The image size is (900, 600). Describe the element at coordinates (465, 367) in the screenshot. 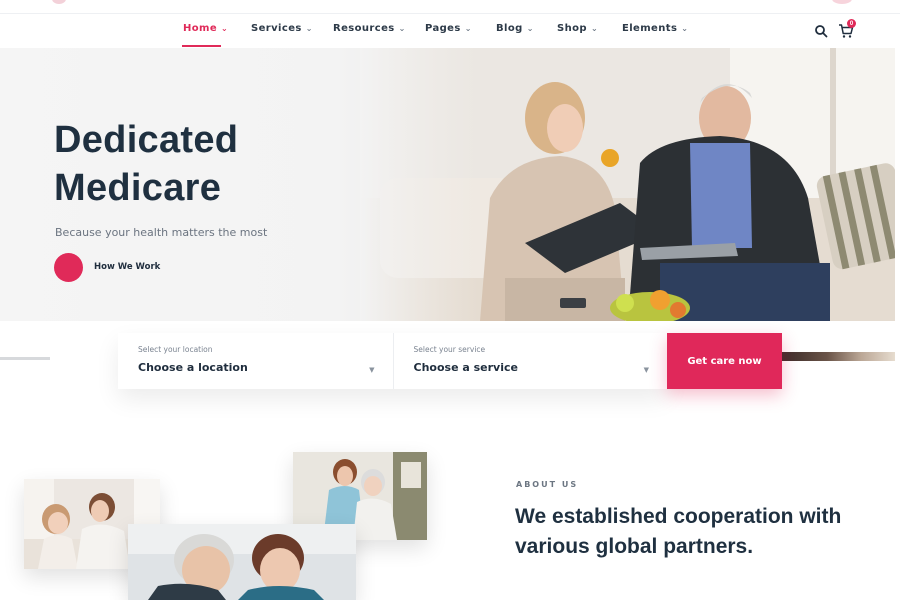

I see `service-value: Choose a service` at that location.